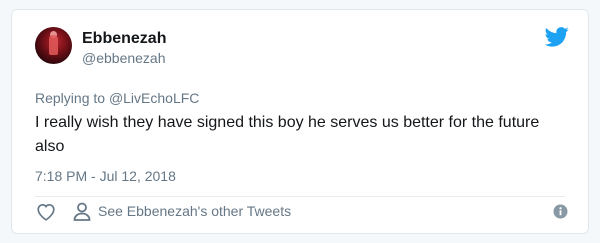  What do you see at coordinates (46, 212) in the screenshot?
I see `heart-icon` at bounding box center [46, 212].